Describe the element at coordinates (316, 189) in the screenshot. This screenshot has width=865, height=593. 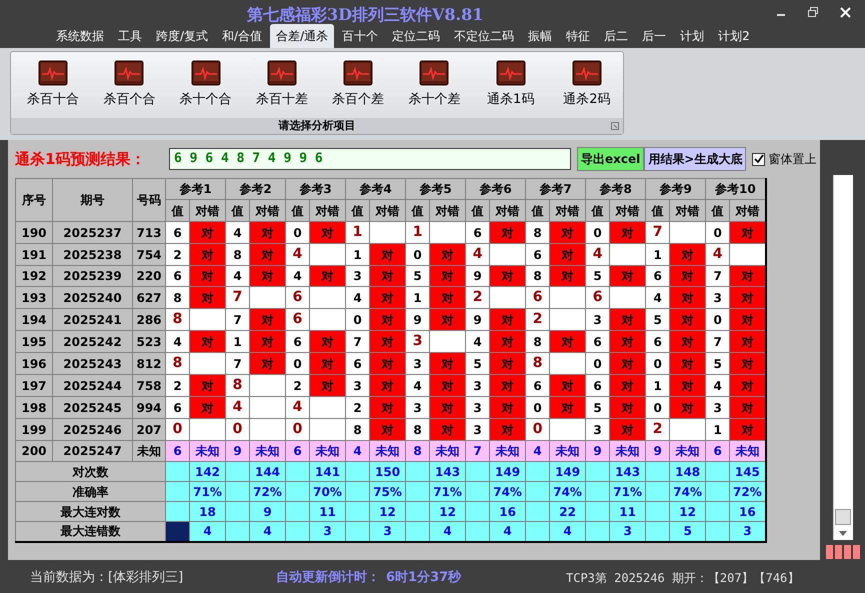
I see `column-header: 参考3` at that location.